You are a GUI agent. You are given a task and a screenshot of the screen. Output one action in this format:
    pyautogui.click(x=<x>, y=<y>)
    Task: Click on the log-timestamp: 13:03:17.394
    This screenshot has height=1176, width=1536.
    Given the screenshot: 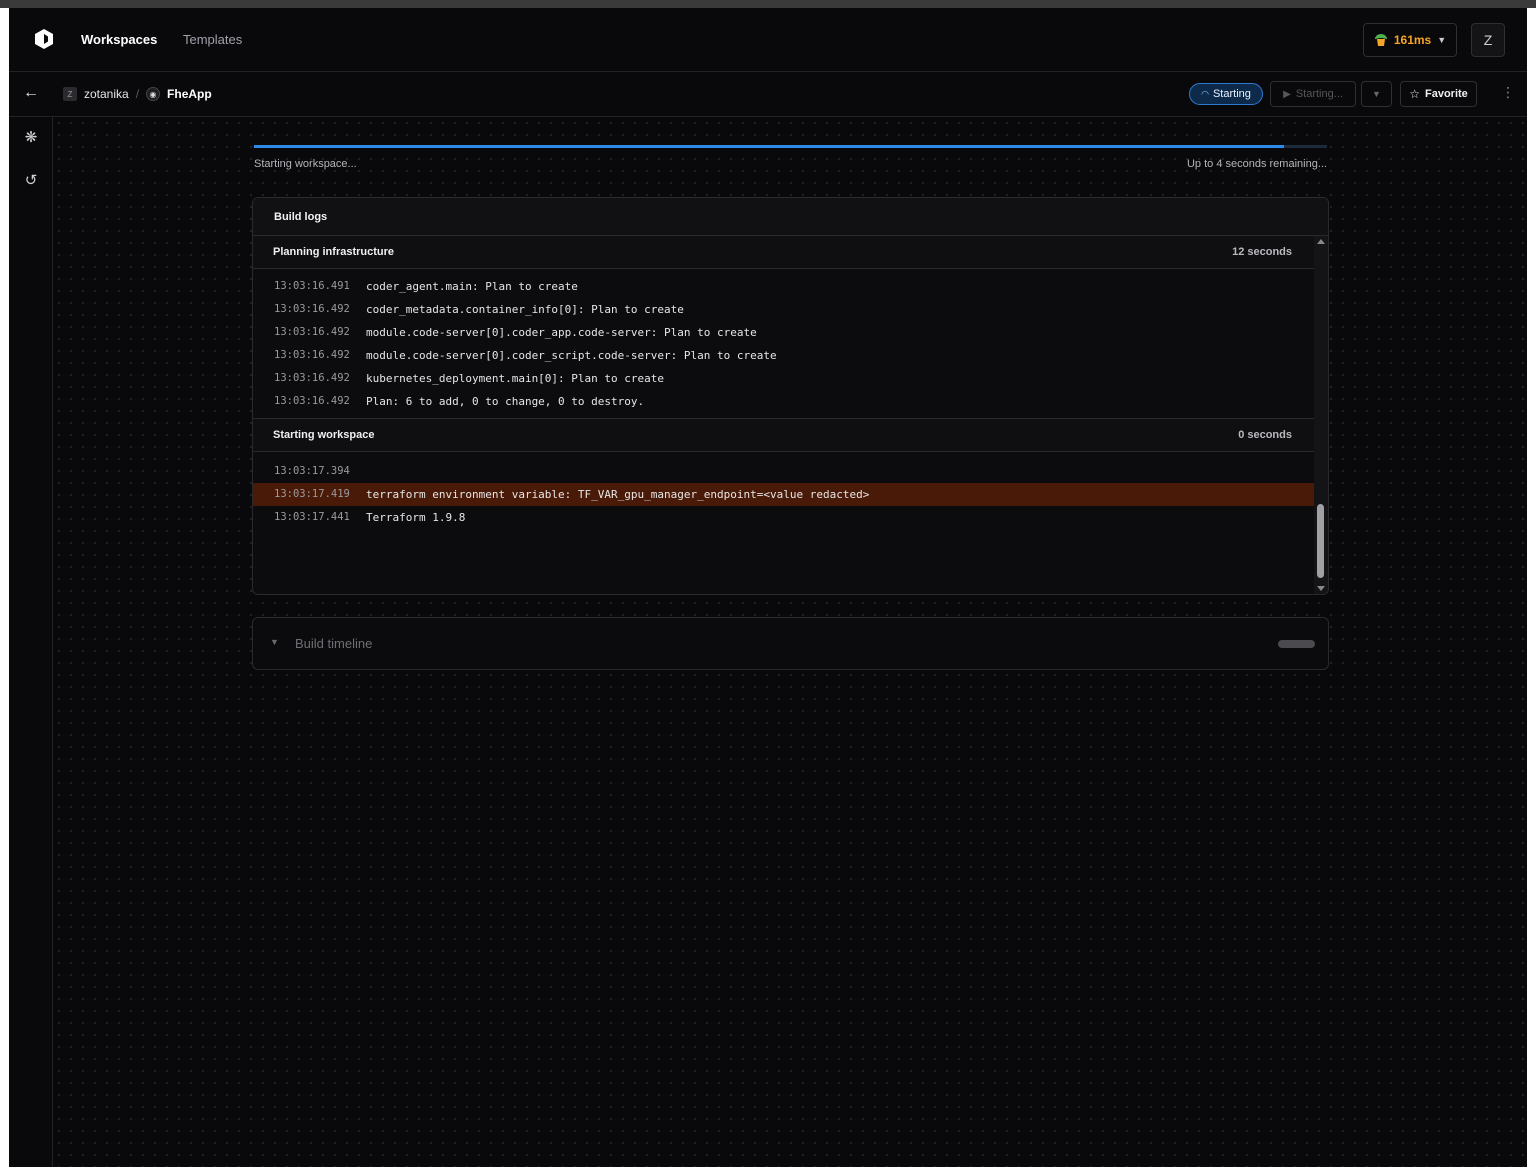 What is the action you would take?
    pyautogui.click(x=312, y=471)
    